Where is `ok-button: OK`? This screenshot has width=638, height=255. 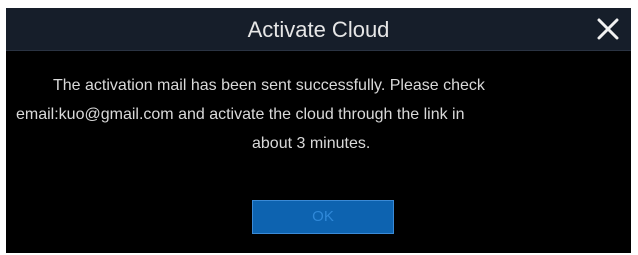
ok-button: OK is located at coordinates (323, 217).